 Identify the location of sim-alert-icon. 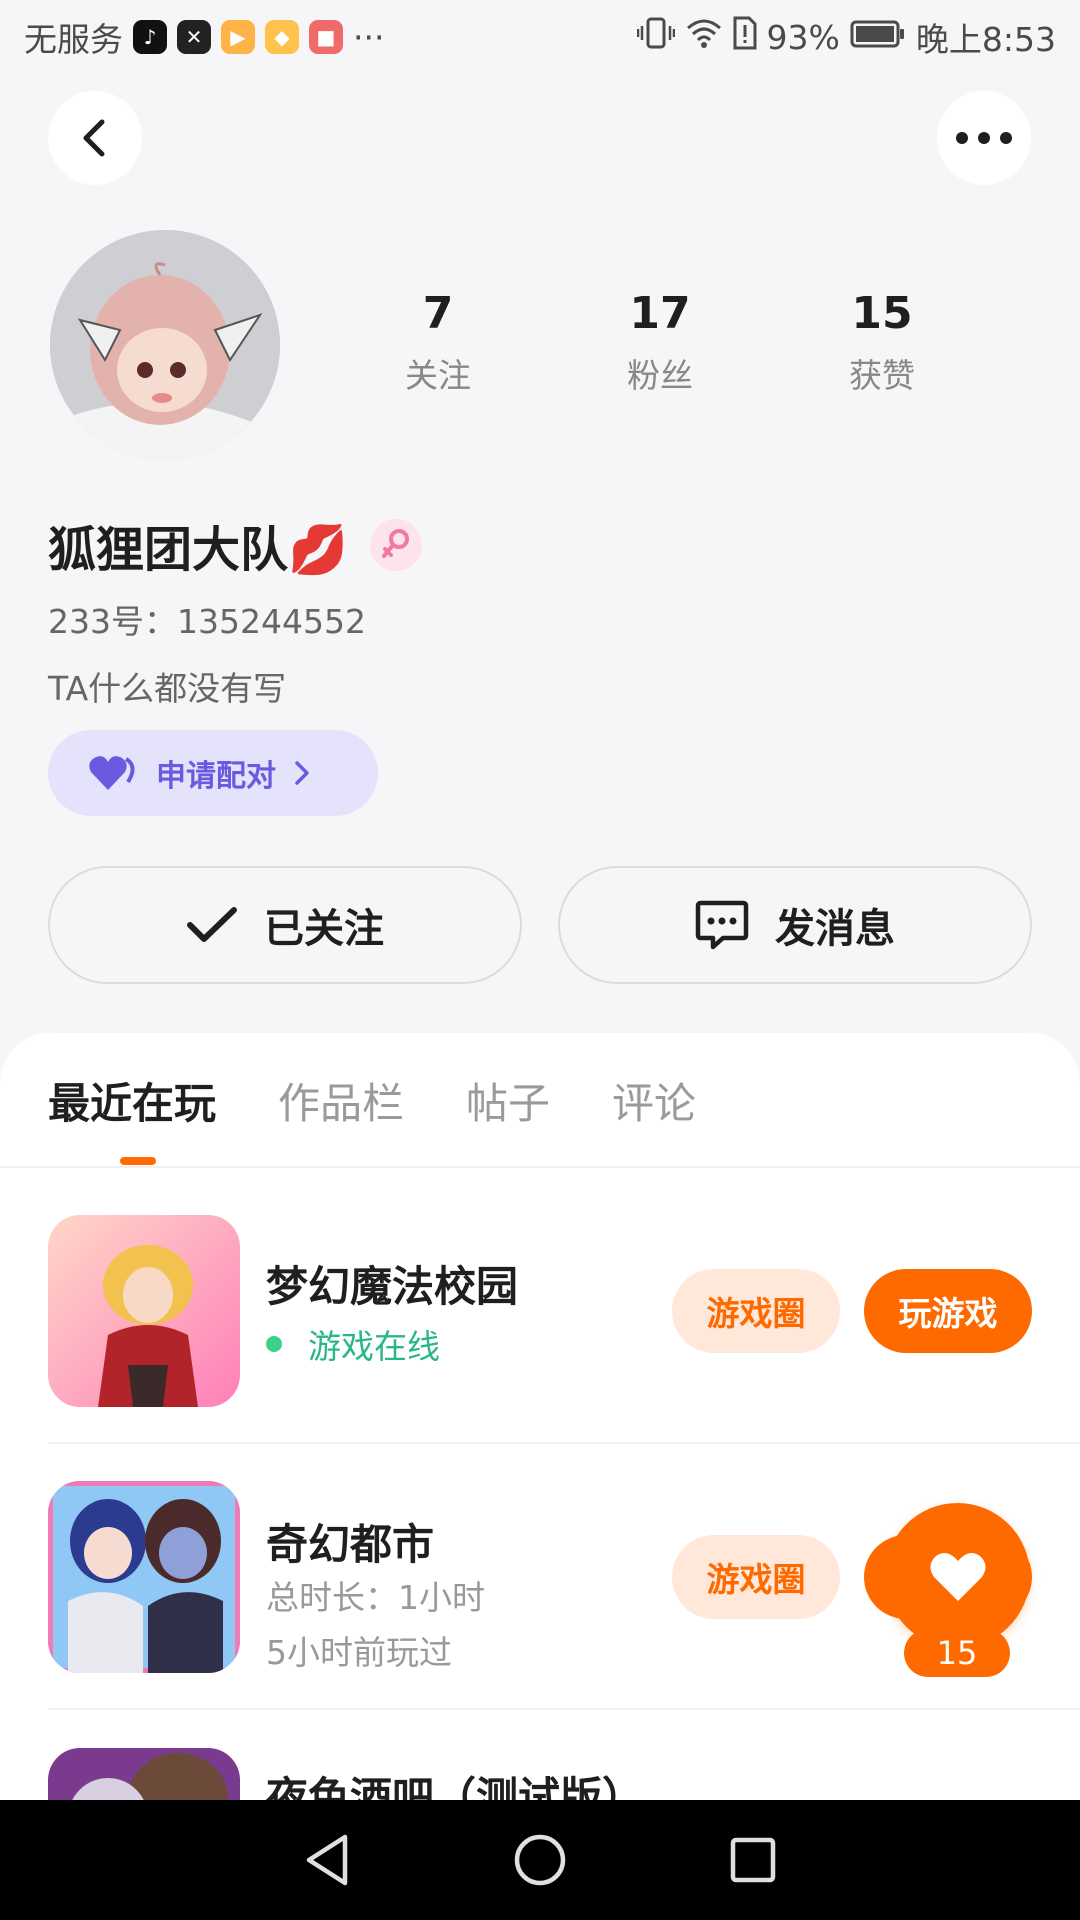
(745, 37).